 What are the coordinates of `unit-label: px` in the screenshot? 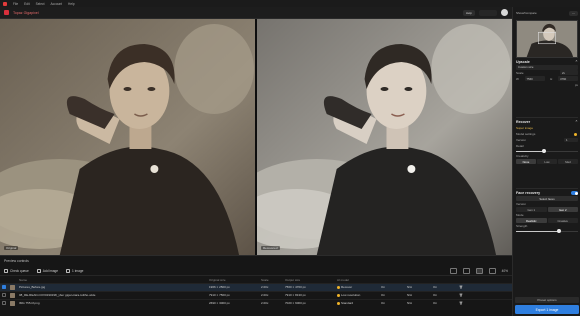 It's located at (576, 85).